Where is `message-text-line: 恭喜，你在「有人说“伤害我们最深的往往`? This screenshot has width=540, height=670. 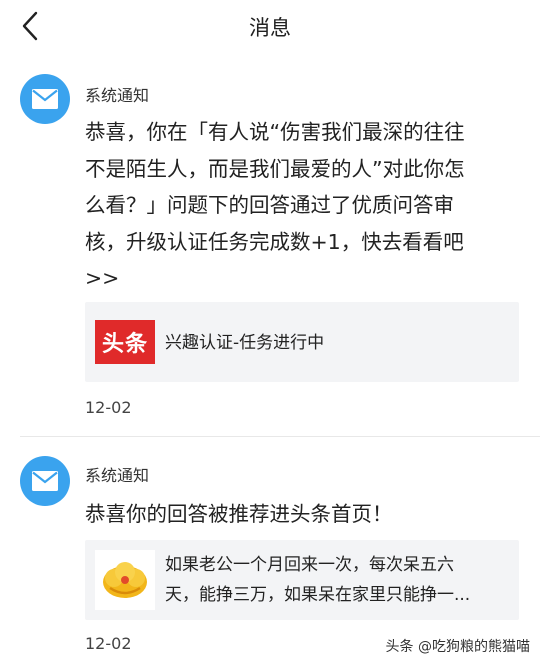
message-text-line: 恭喜，你在「有人说“伤害我们最深的往往 is located at coordinates (275, 132).